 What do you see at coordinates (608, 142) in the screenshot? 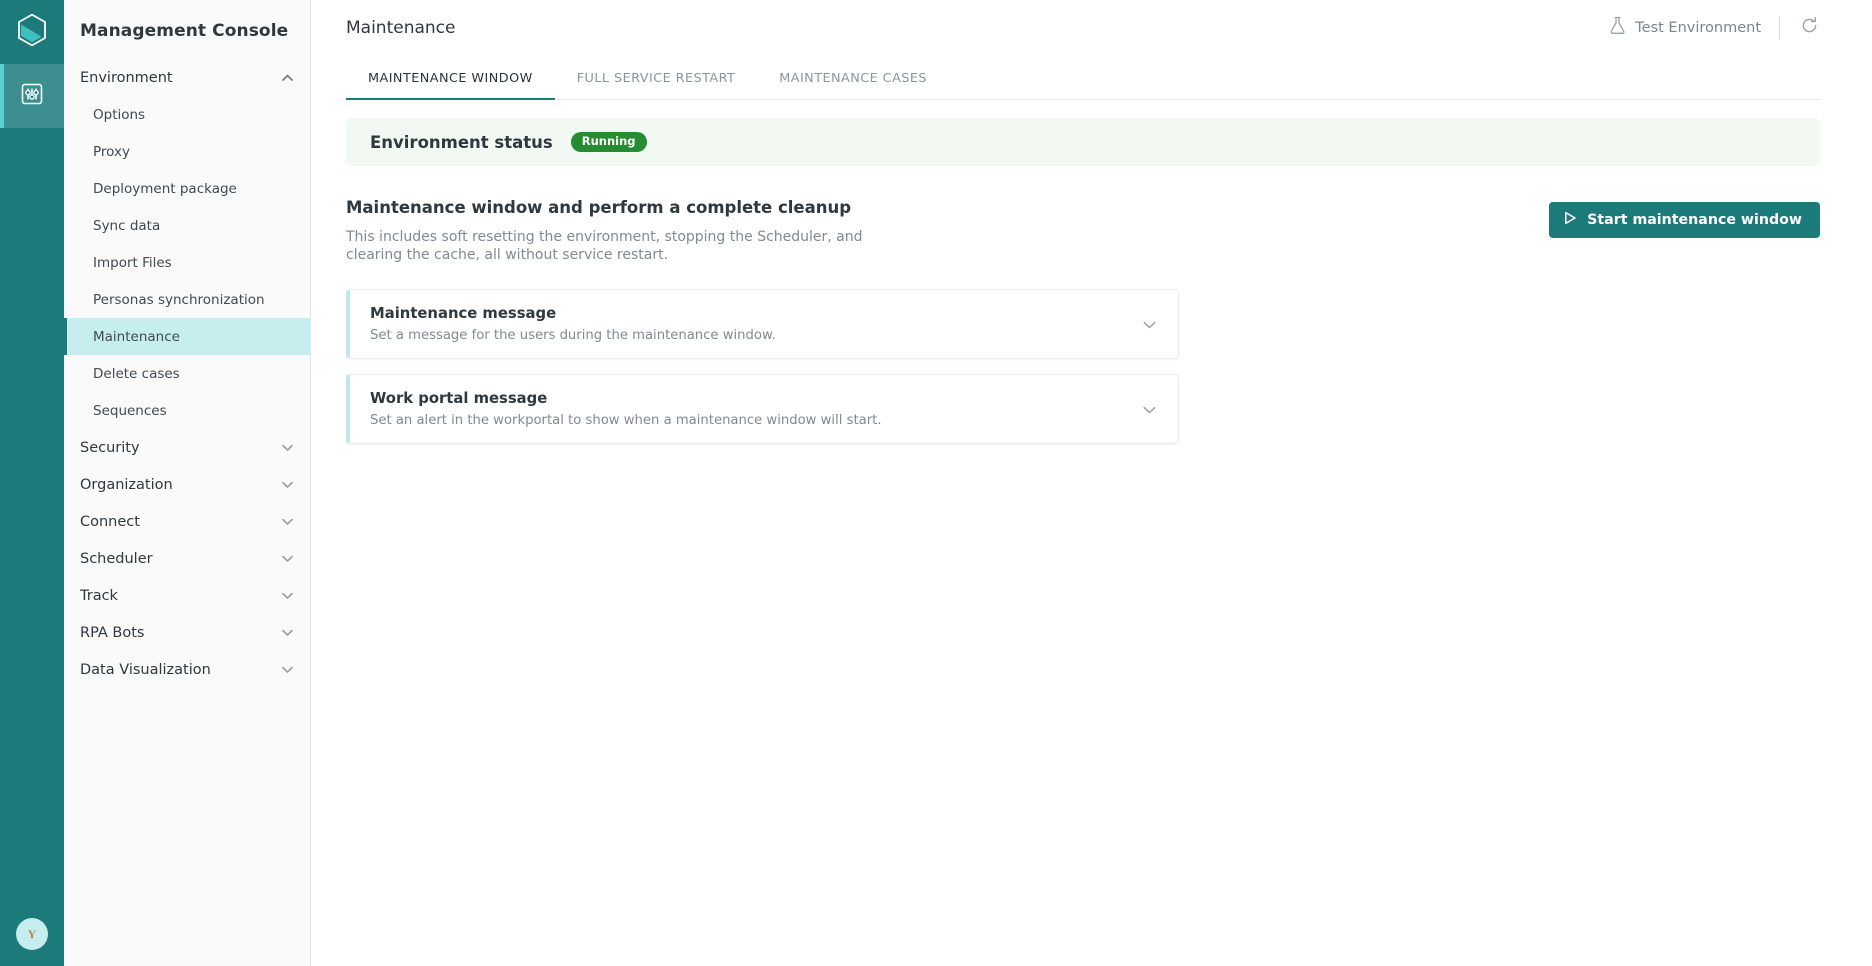
I see `status-badge: Running` at bounding box center [608, 142].